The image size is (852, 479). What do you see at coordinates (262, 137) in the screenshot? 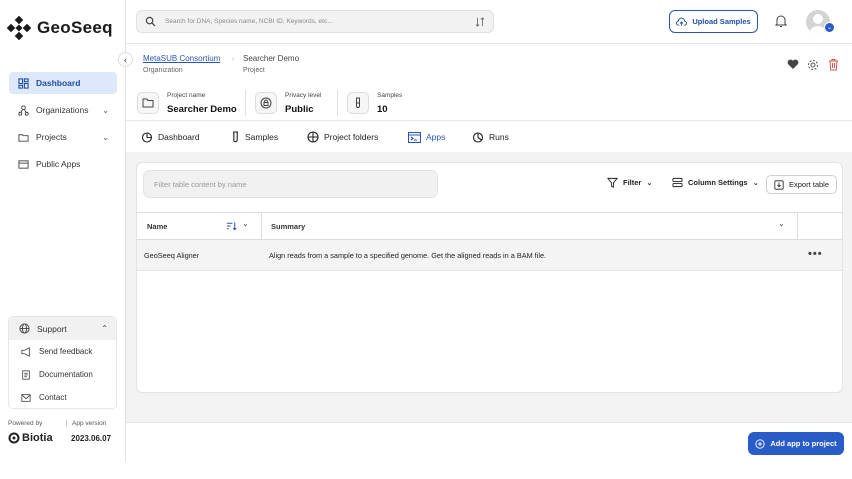
I see `tab-label: Samples` at bounding box center [262, 137].